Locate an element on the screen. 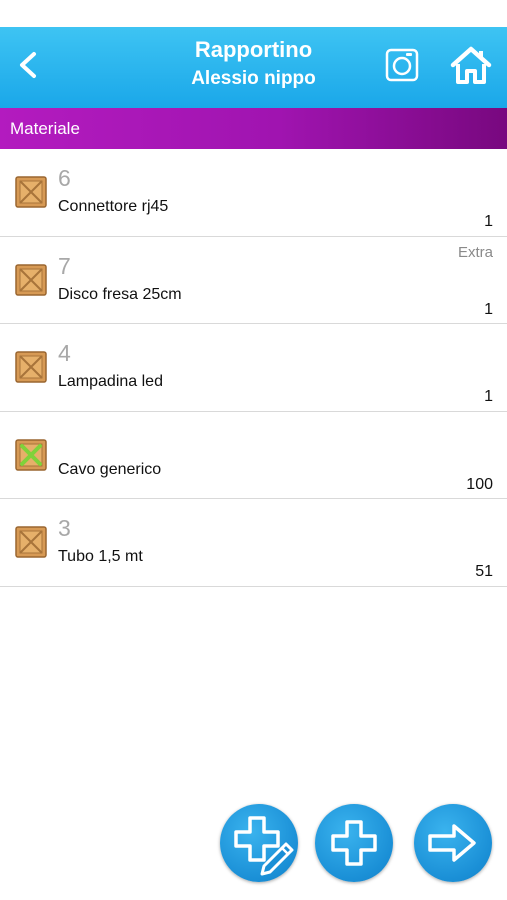 Image resolution: width=507 pixels, height=900 pixels. app-header: Rapportino Alessio nippo is located at coordinates (253, 67).